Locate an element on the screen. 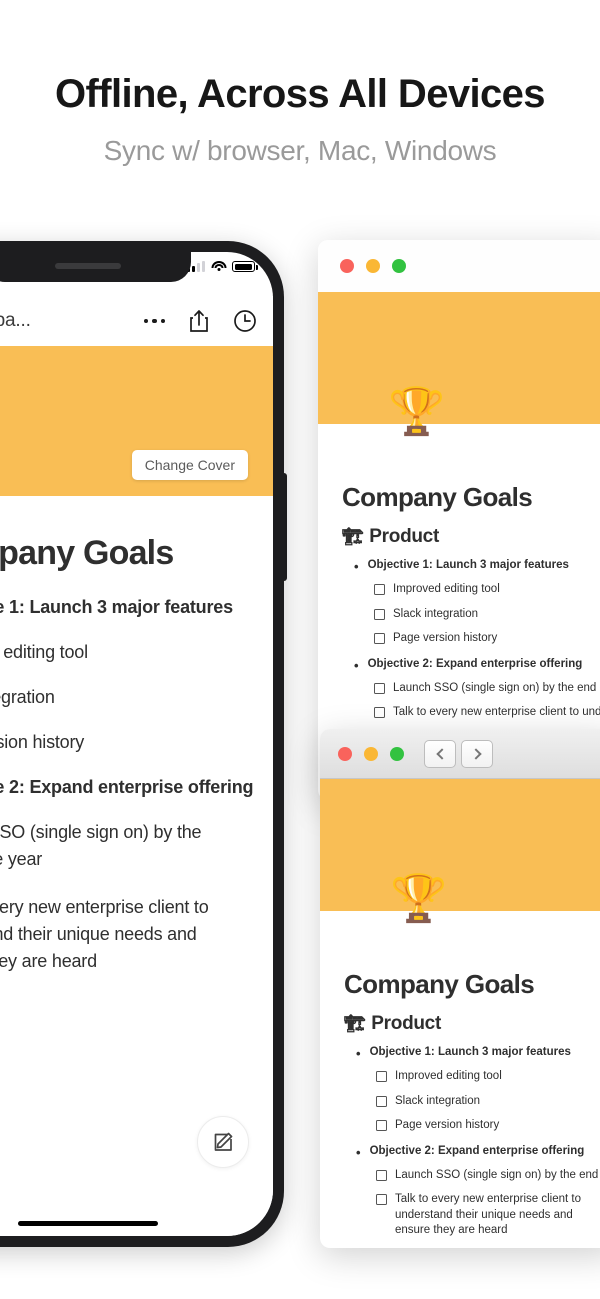 This screenshot has width=600, height=1299. compose-icon is located at coordinates (223, 1142).